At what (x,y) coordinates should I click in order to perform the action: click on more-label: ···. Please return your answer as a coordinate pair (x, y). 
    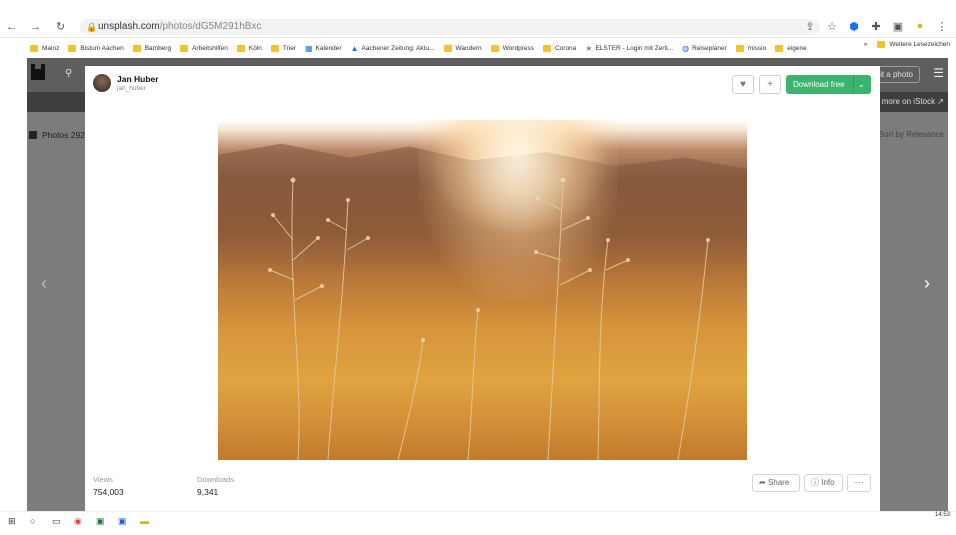
    Looking at the image, I should click on (859, 482).